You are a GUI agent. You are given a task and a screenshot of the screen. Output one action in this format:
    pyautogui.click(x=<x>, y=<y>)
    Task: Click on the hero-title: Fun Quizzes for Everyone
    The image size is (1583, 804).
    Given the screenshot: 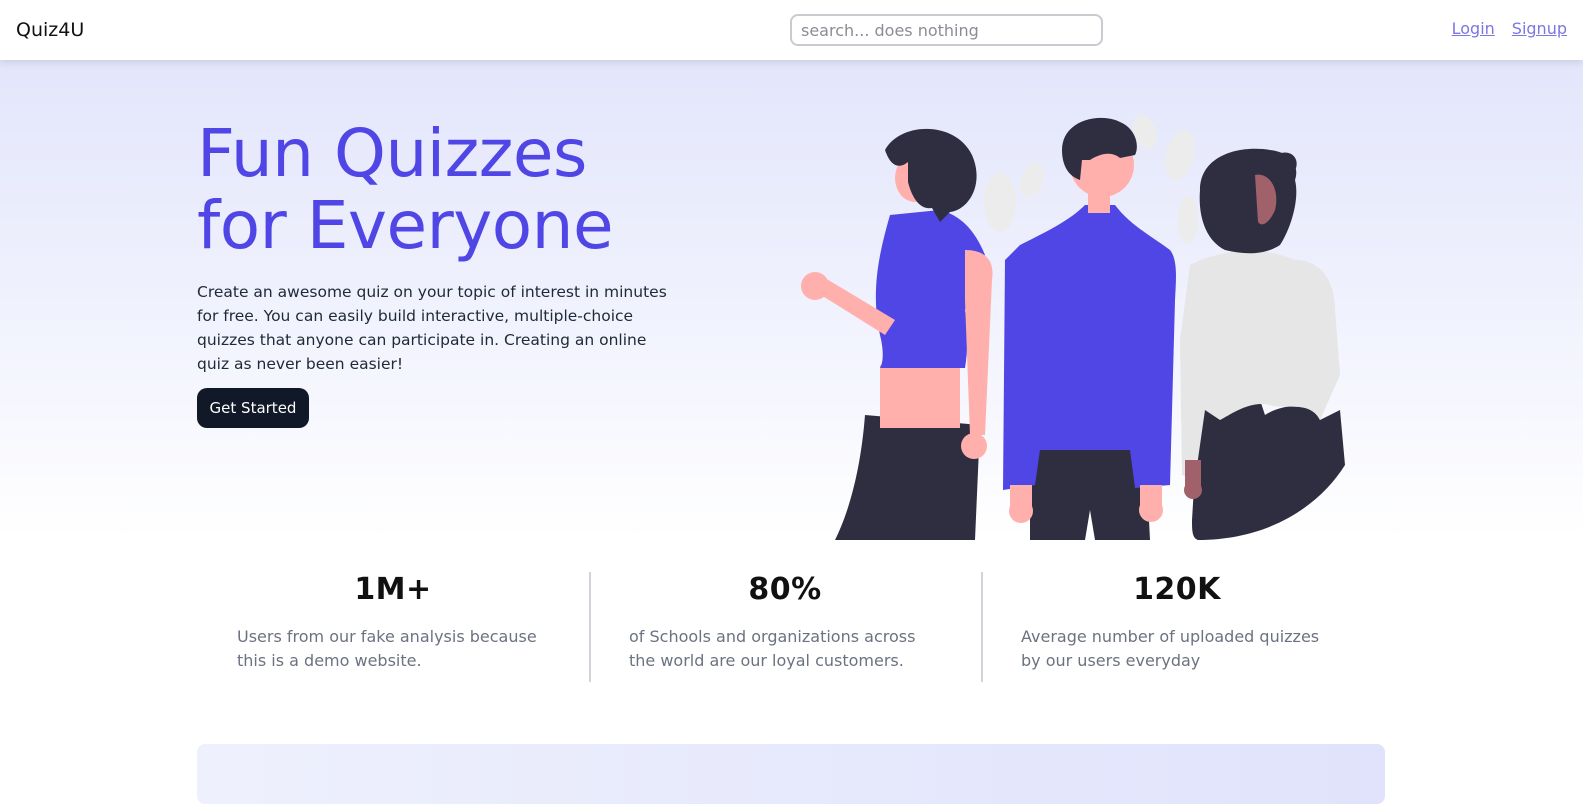 What is the action you would take?
    pyautogui.click(x=477, y=190)
    